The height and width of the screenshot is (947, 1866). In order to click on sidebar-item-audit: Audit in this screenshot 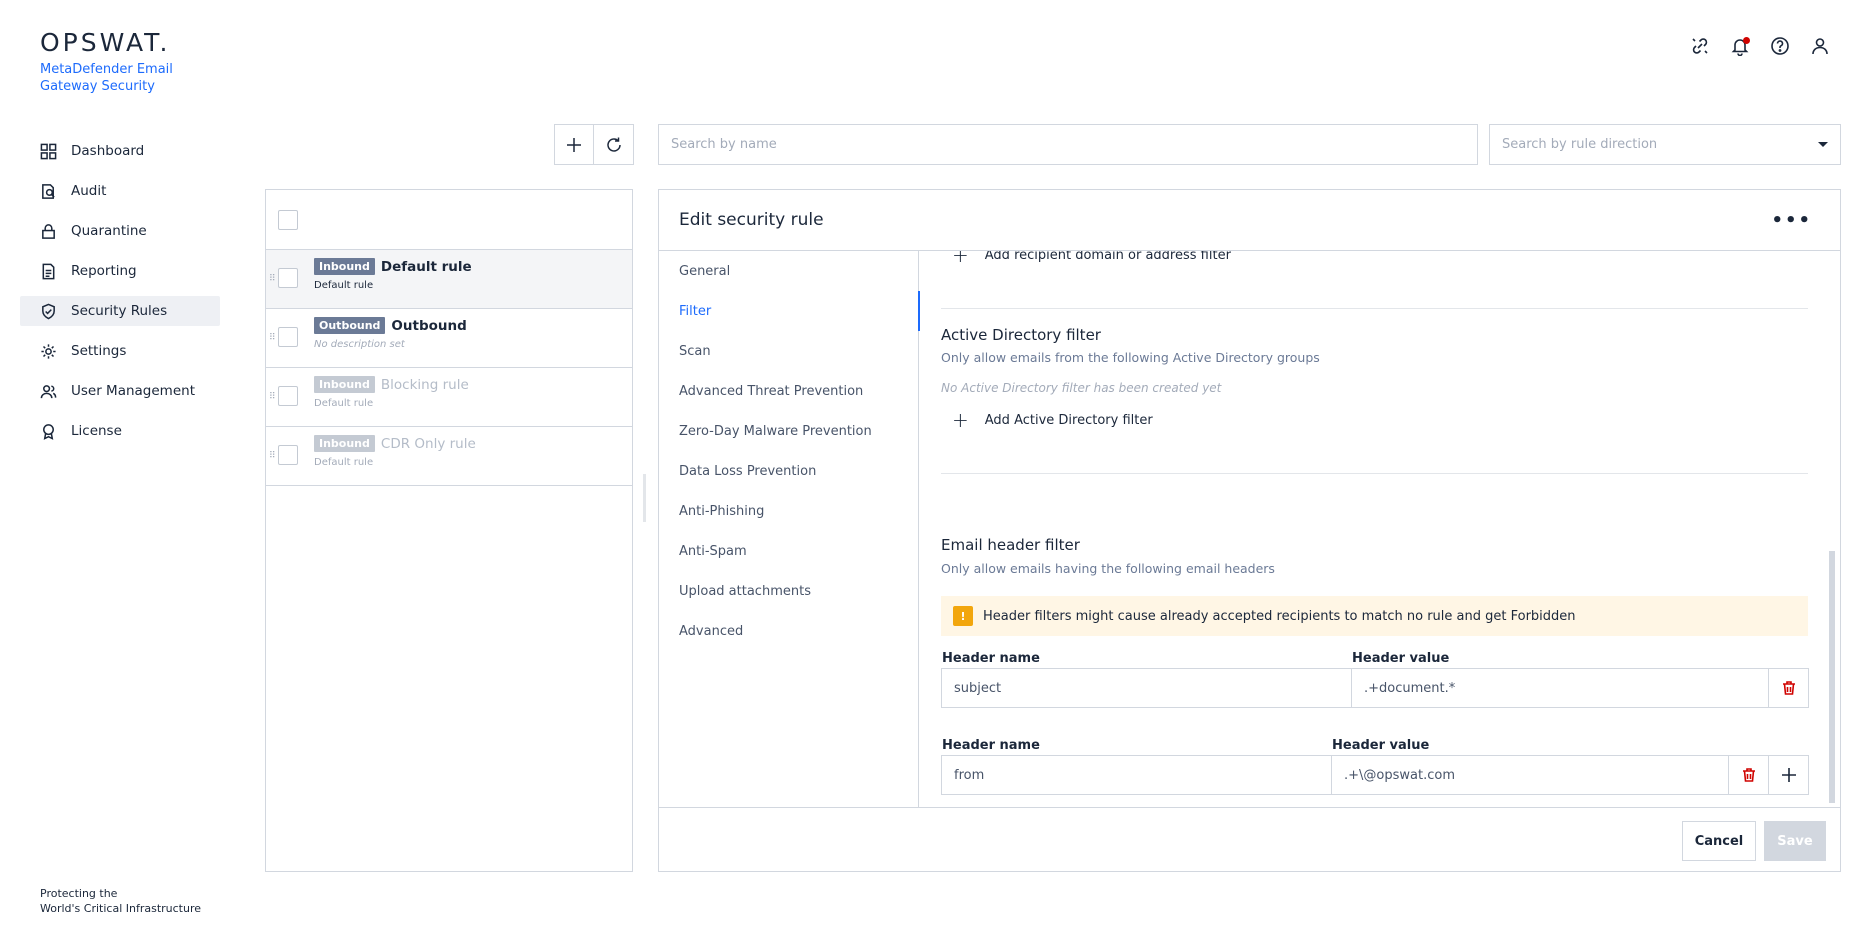, I will do `click(120, 191)`.